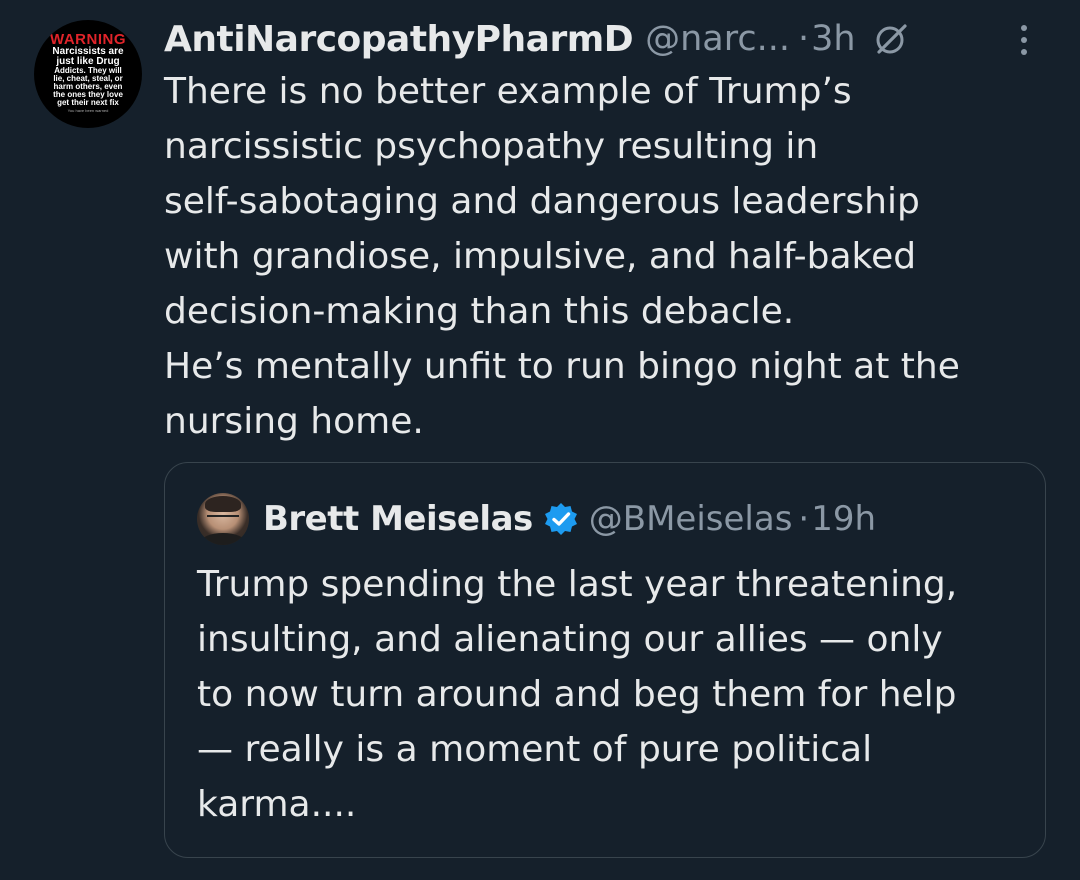 The height and width of the screenshot is (880, 1080). I want to click on quoted-author-name: Brett Meiselas, so click(398, 519).